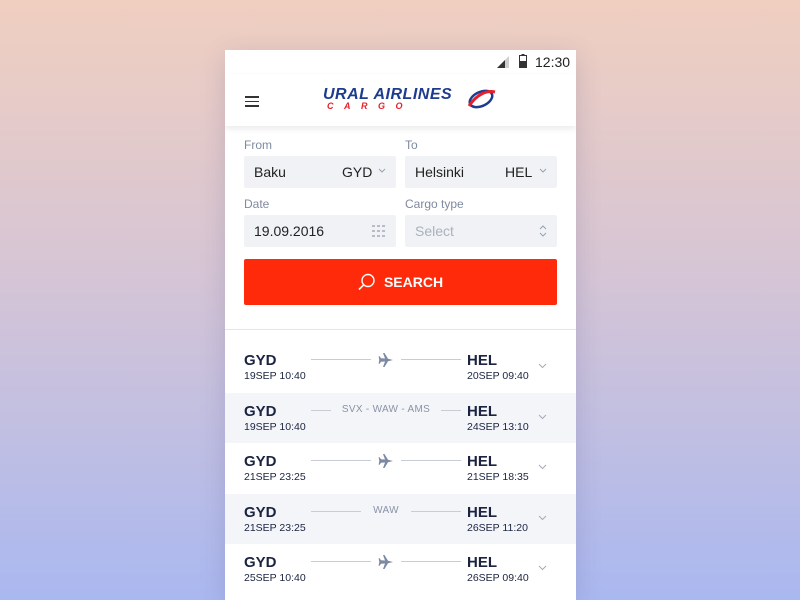  I want to click on date-input: 19.09.2016, so click(320, 231).